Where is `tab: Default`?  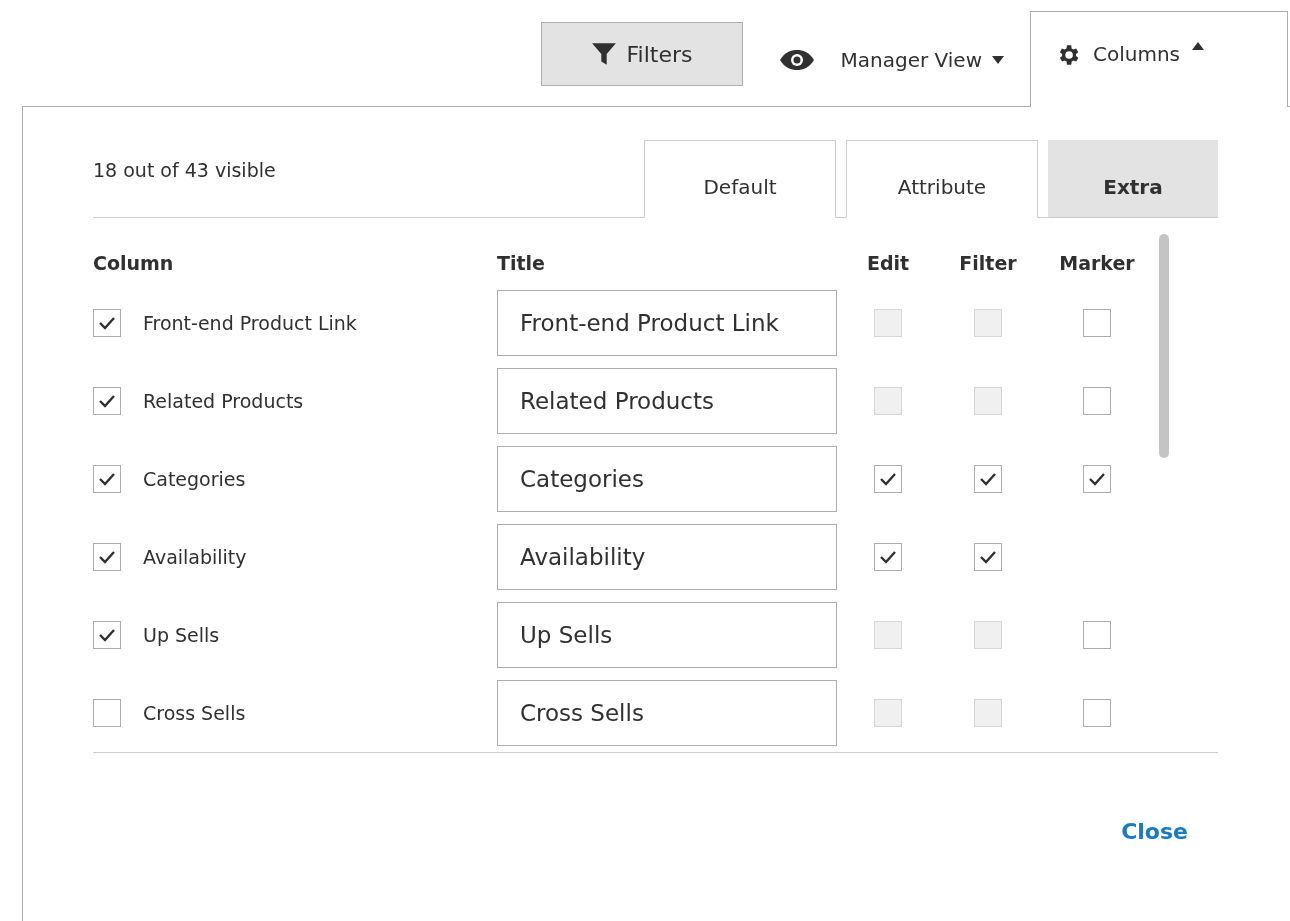
tab: Default is located at coordinates (740, 179).